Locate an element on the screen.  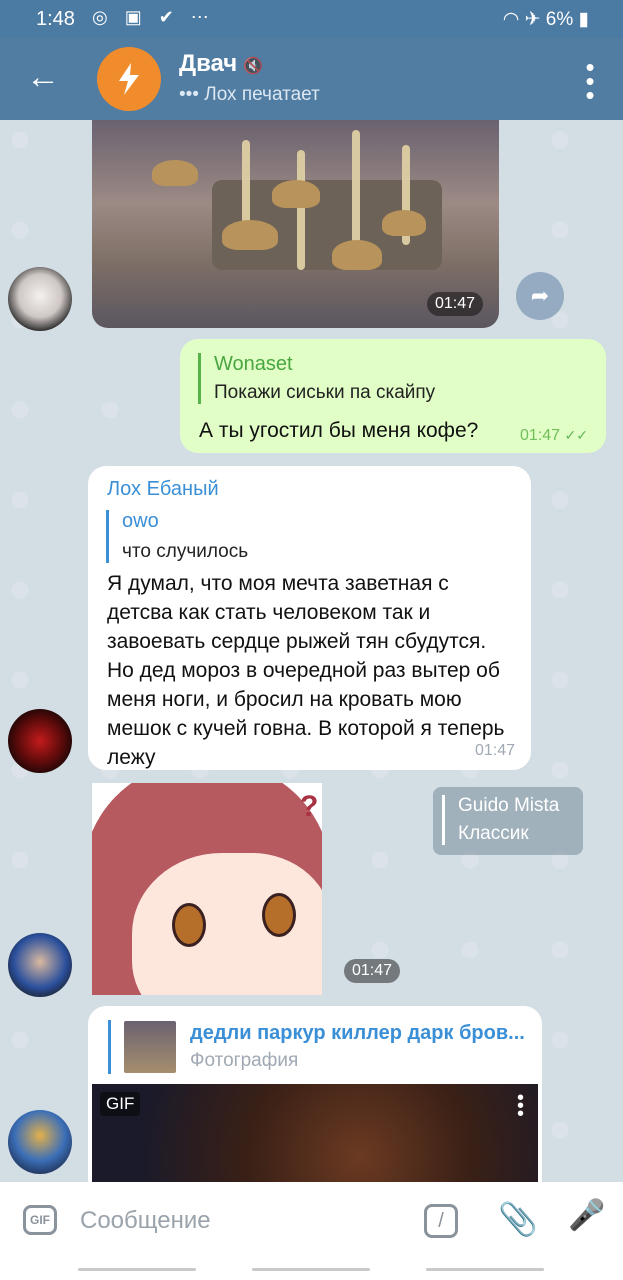
reply-bar is located at coordinates (443, 820).